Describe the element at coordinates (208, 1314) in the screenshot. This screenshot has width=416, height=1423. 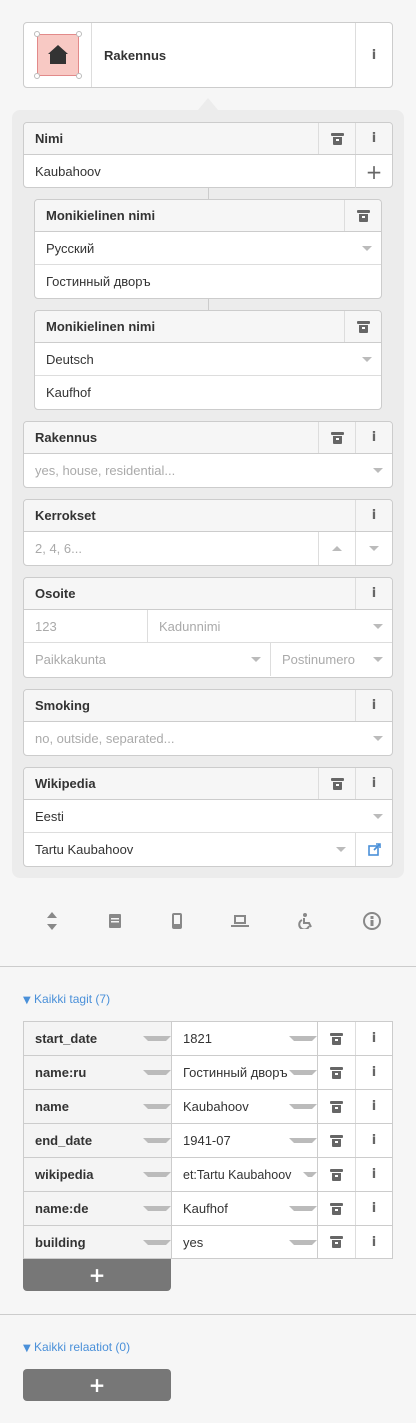
I see `divider` at that location.